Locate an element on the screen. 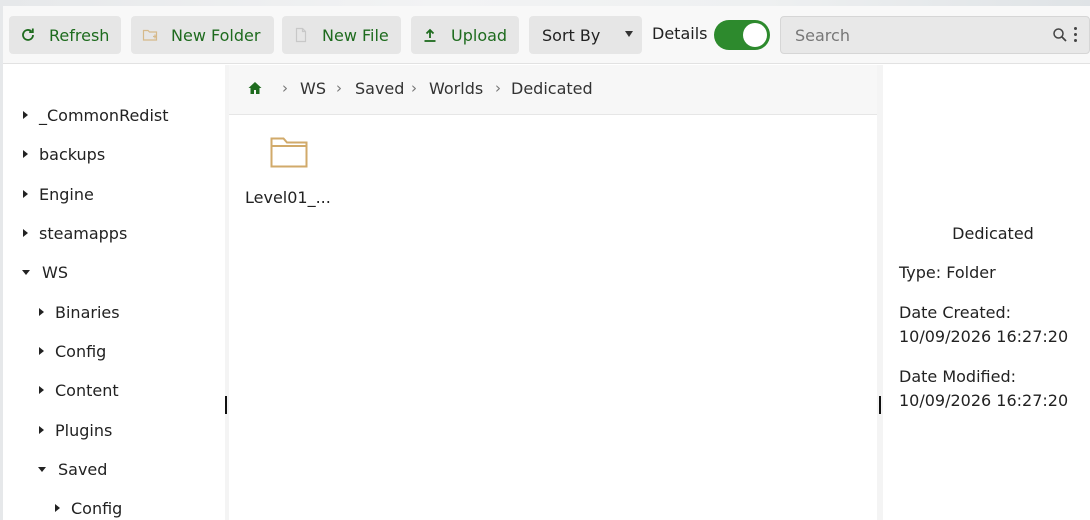 The height and width of the screenshot is (520, 1090). details-toggle is located at coordinates (742, 35).